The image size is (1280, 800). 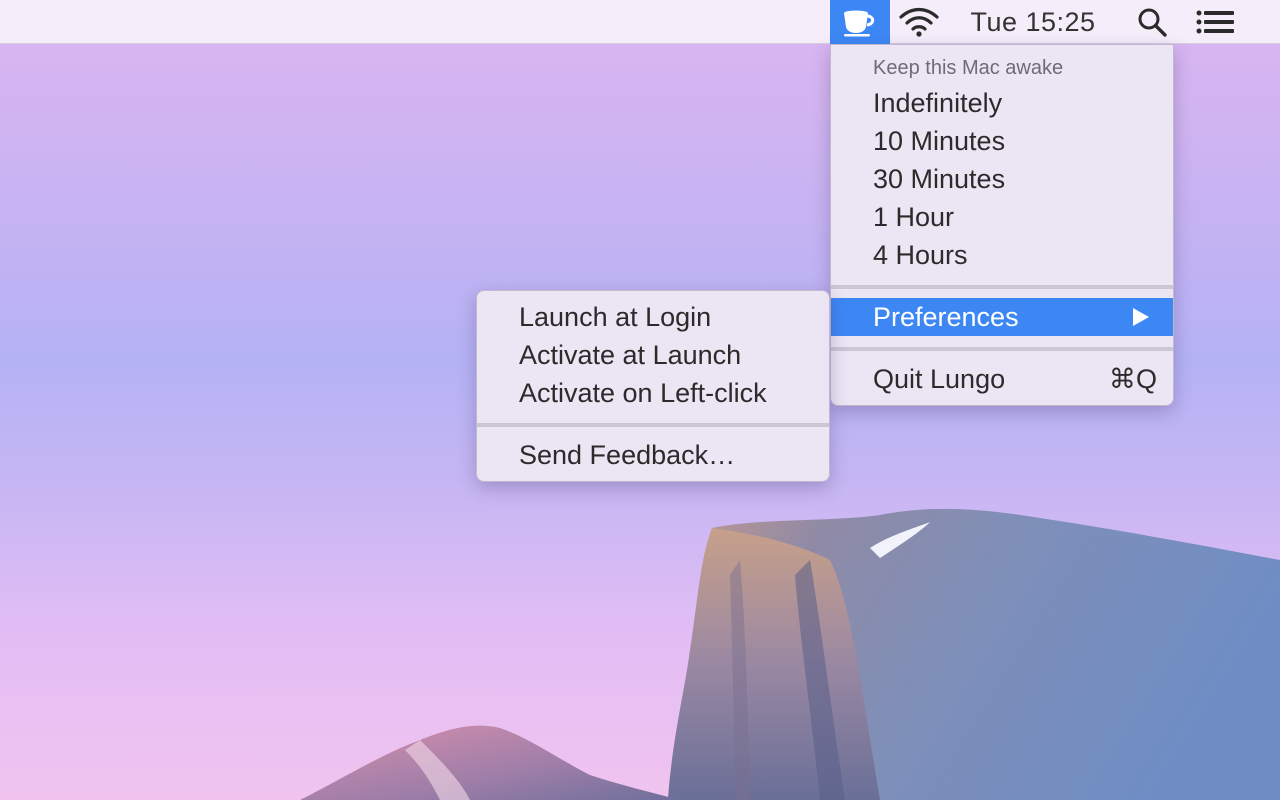 I want to click on wifi-icon, so click(x=919, y=22).